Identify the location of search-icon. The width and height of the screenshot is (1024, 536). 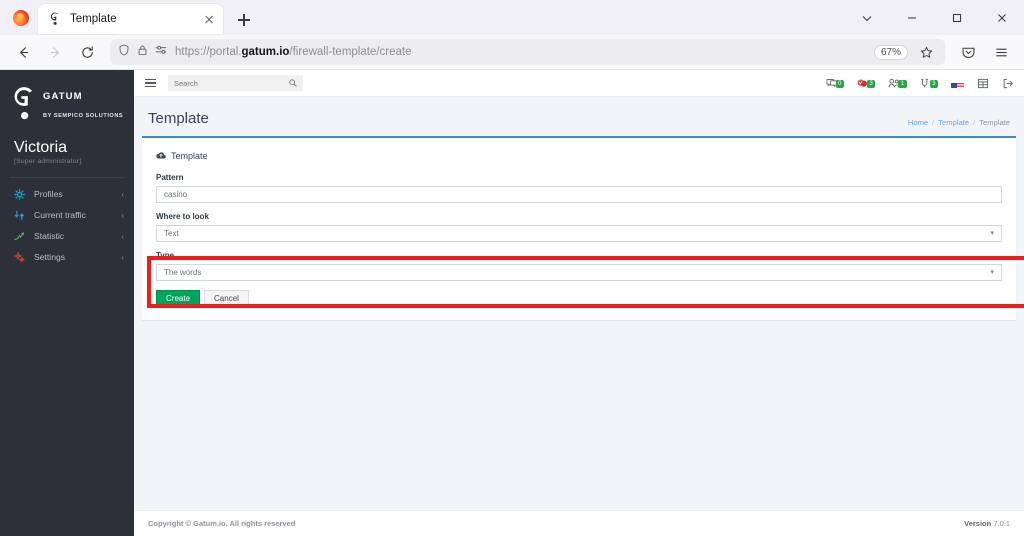
(293, 83).